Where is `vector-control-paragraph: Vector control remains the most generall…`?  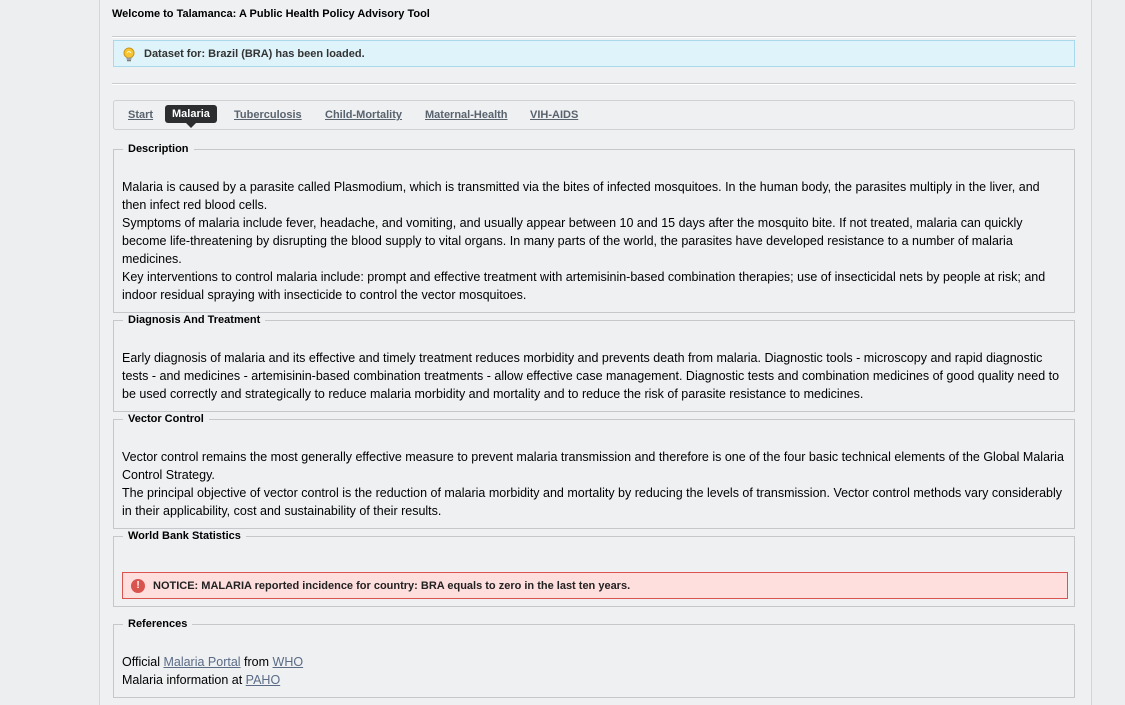 vector-control-paragraph: Vector control remains the most generall… is located at coordinates (593, 466).